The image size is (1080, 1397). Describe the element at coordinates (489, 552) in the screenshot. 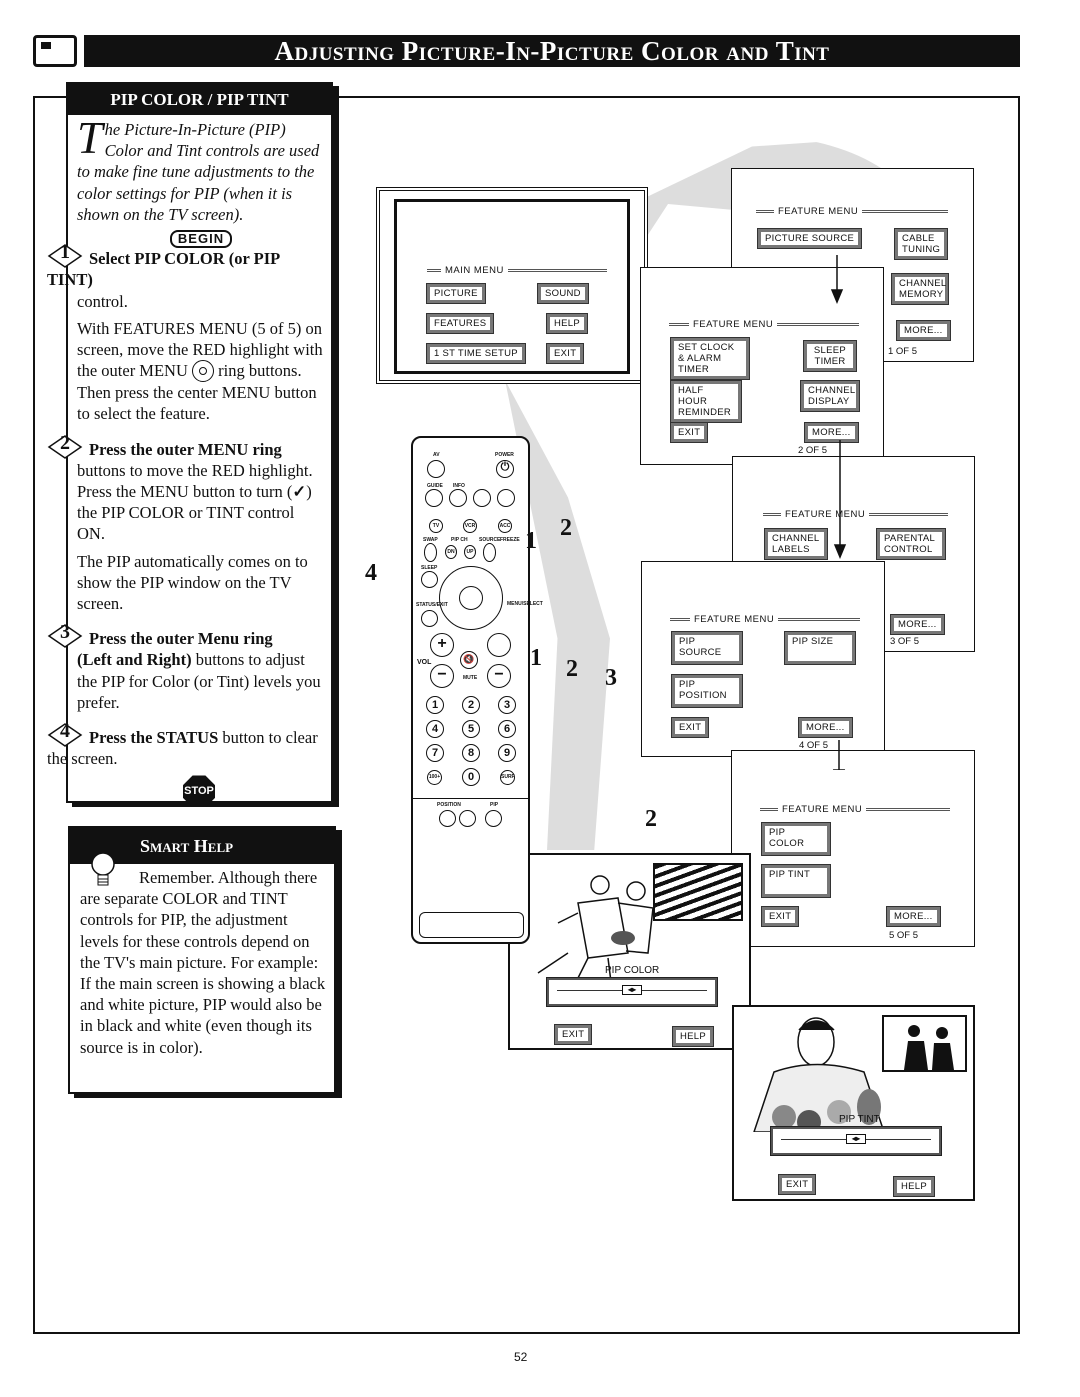

I see `source-button` at that location.